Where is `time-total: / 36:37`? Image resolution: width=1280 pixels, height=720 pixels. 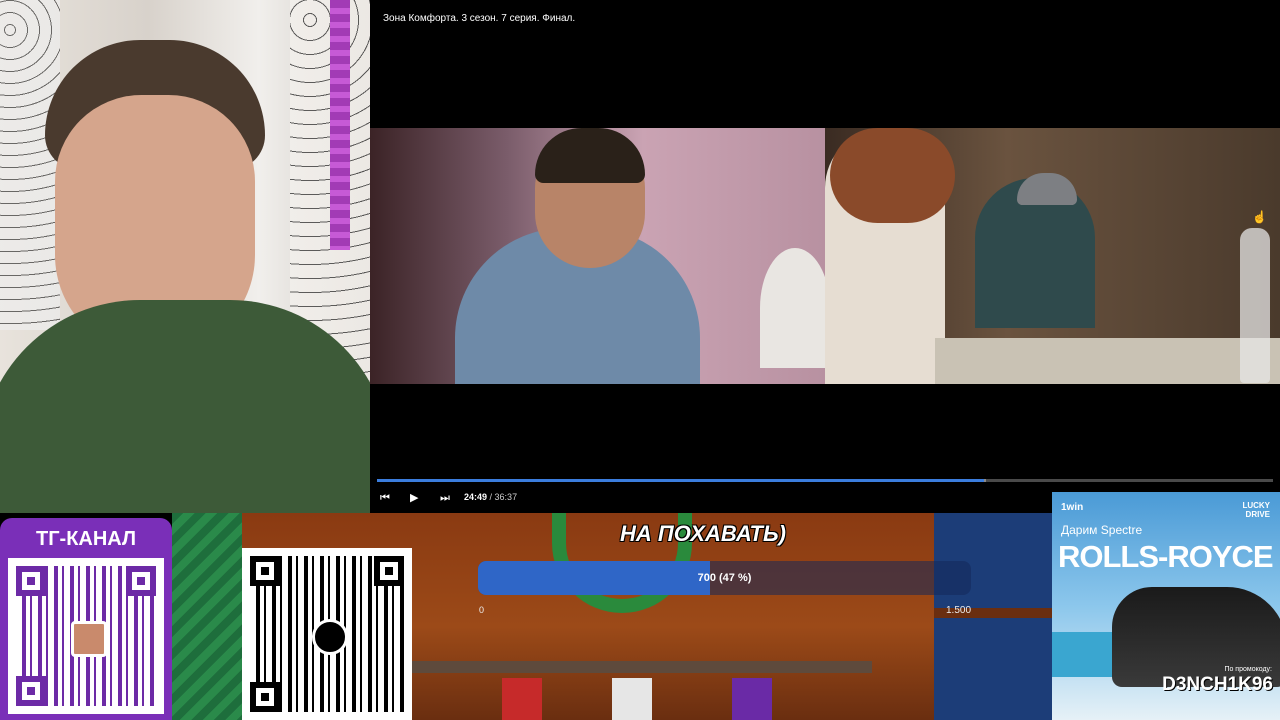 time-total: / 36:37 is located at coordinates (502, 497).